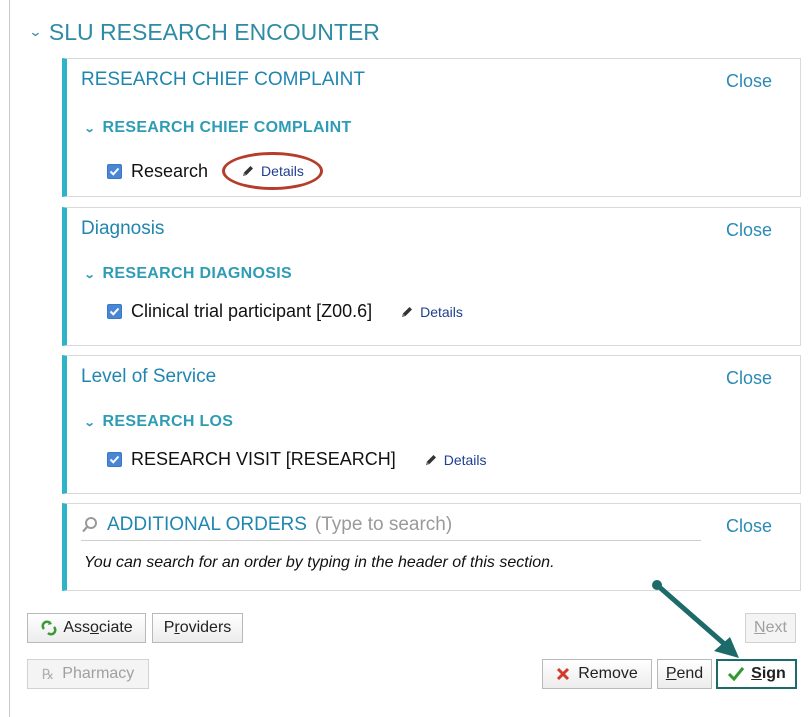 This screenshot has height=717, width=811. Describe the element at coordinates (227, 127) in the screenshot. I see `section-subtitle: RESEARCH CHIEF COMPLAINT` at that location.